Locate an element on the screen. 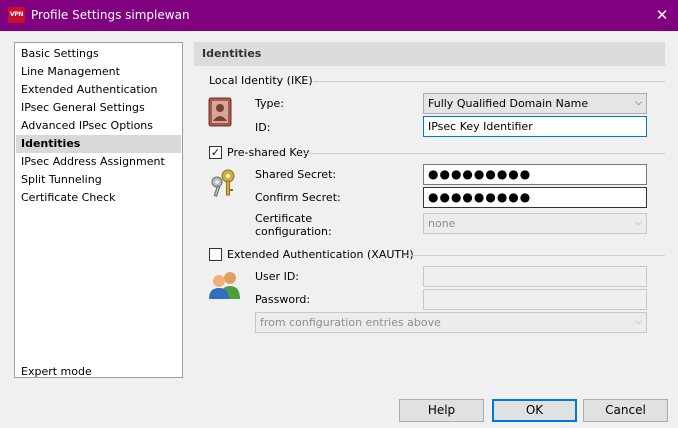 This screenshot has width=678, height=428. local-identity-group-title: Local Identity (IKE) is located at coordinates (261, 80).